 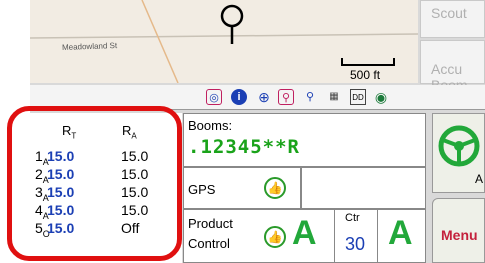 I want to click on map-scale-bar, so click(x=368, y=62).